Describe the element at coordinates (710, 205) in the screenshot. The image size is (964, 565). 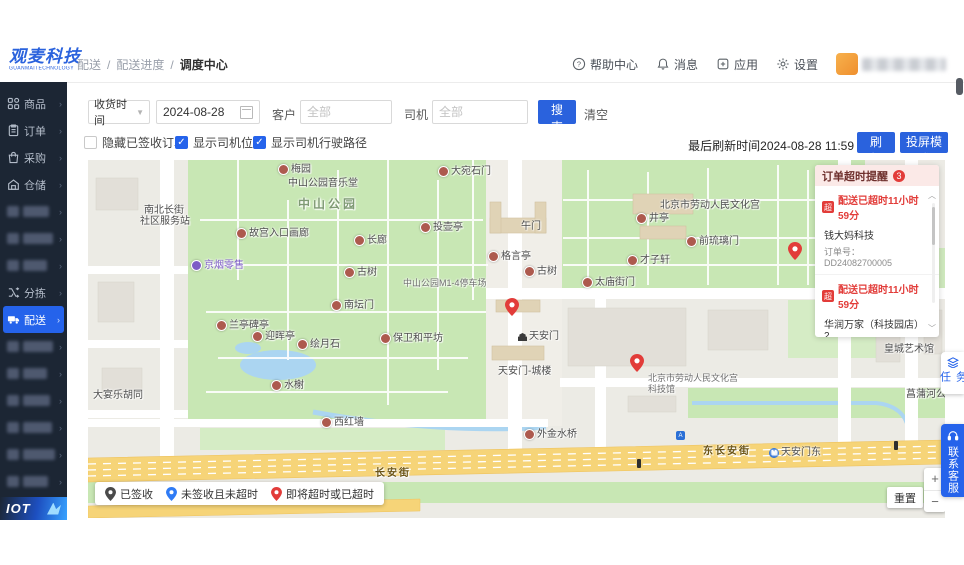
I see `map-place-label: 北京市劳动人民文化宫` at that location.